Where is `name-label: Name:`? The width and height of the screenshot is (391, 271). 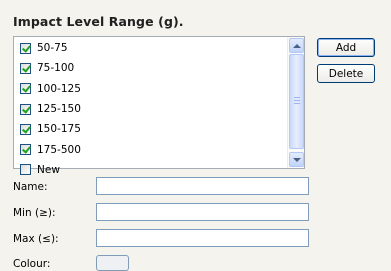 name-label: Name: is located at coordinates (30, 187).